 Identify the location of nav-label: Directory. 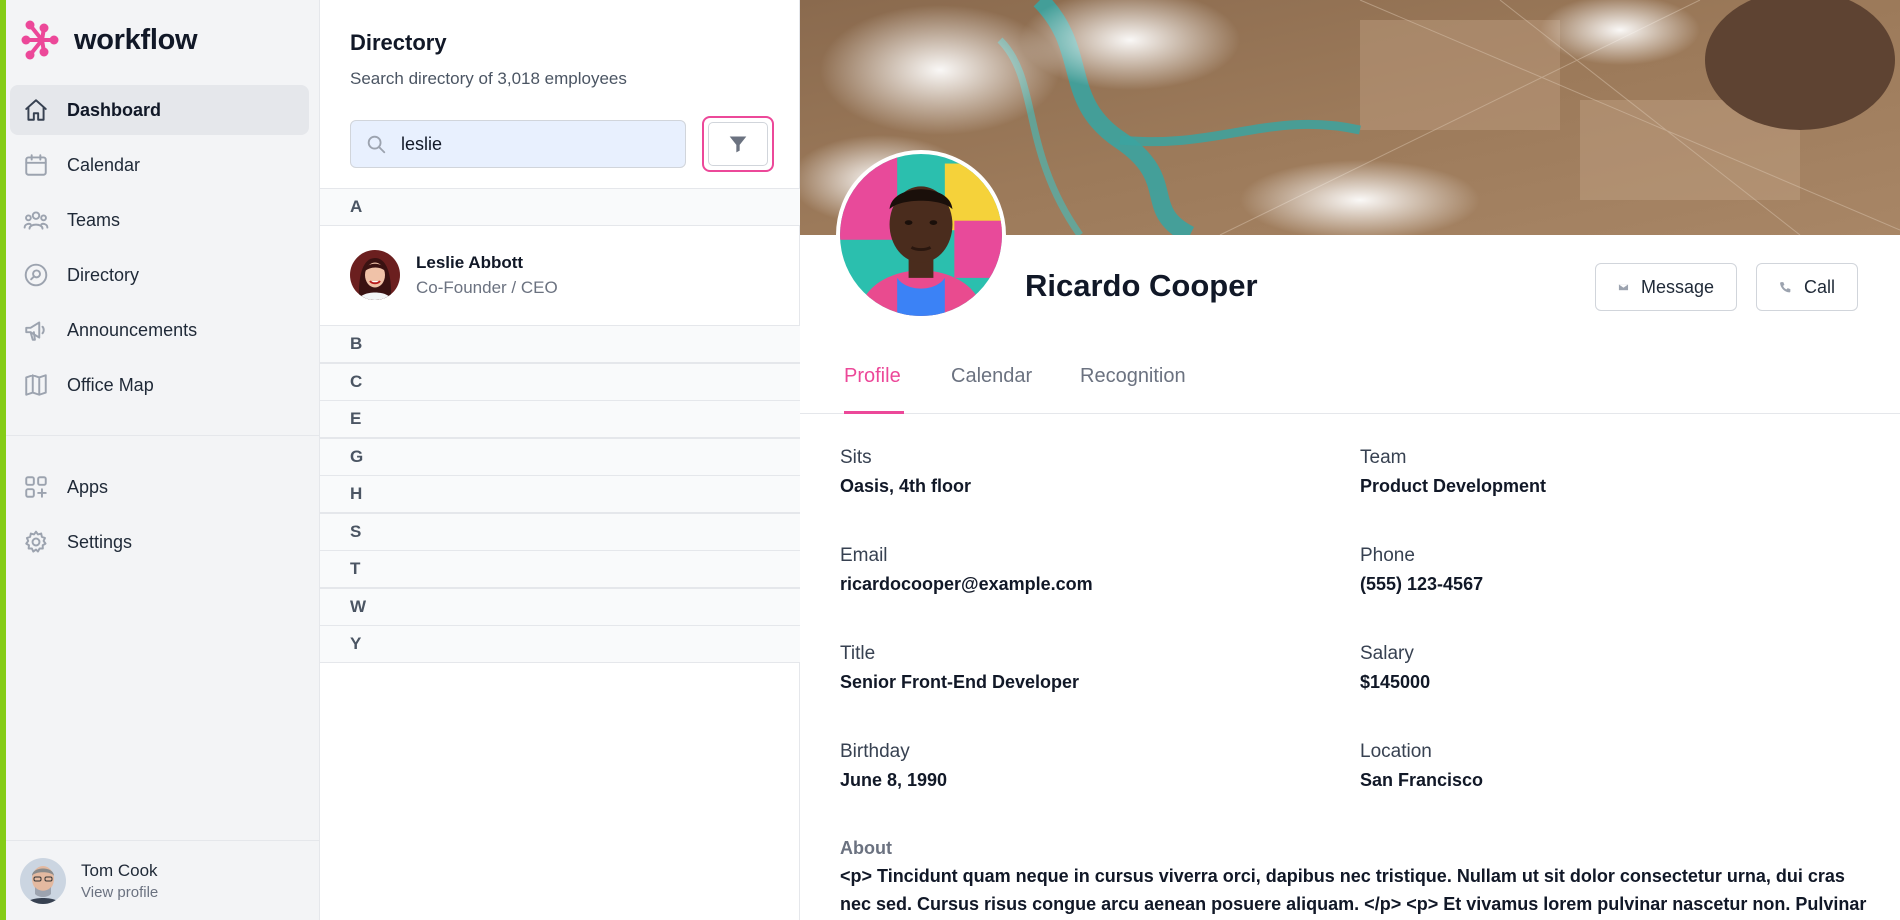
(103, 274).